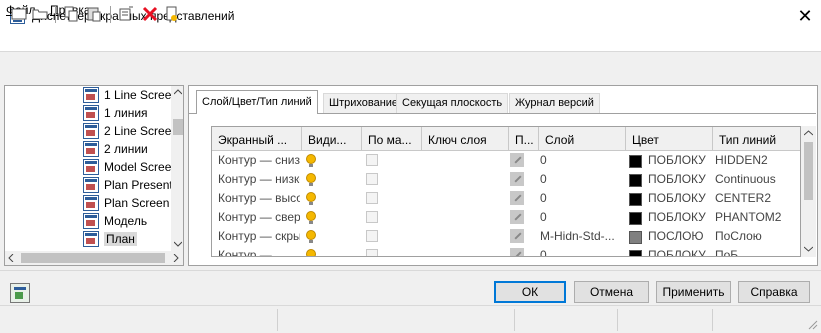 The image size is (821, 333). I want to click on tree-item: Plan Screen, so click(87, 203).